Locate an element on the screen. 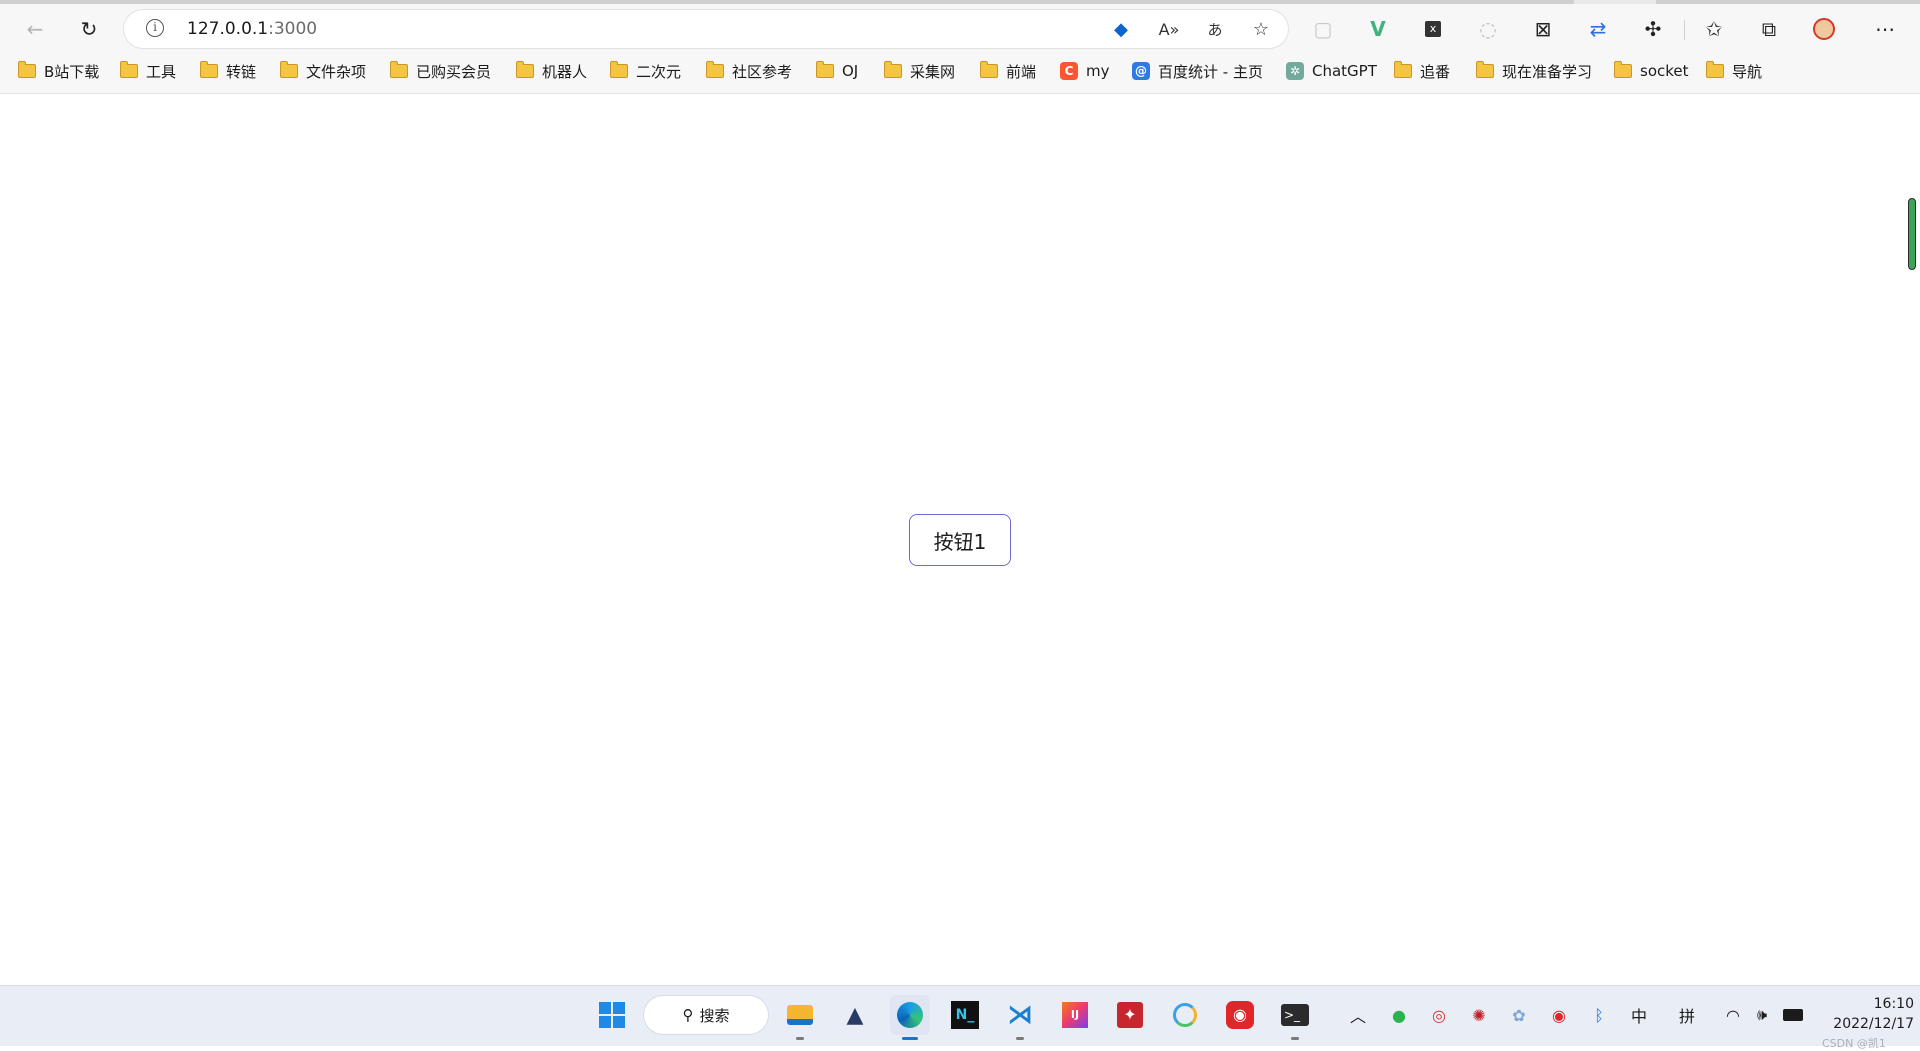 The height and width of the screenshot is (1051, 1920). bookmark-item: 社区参考 is located at coordinates (749, 71).